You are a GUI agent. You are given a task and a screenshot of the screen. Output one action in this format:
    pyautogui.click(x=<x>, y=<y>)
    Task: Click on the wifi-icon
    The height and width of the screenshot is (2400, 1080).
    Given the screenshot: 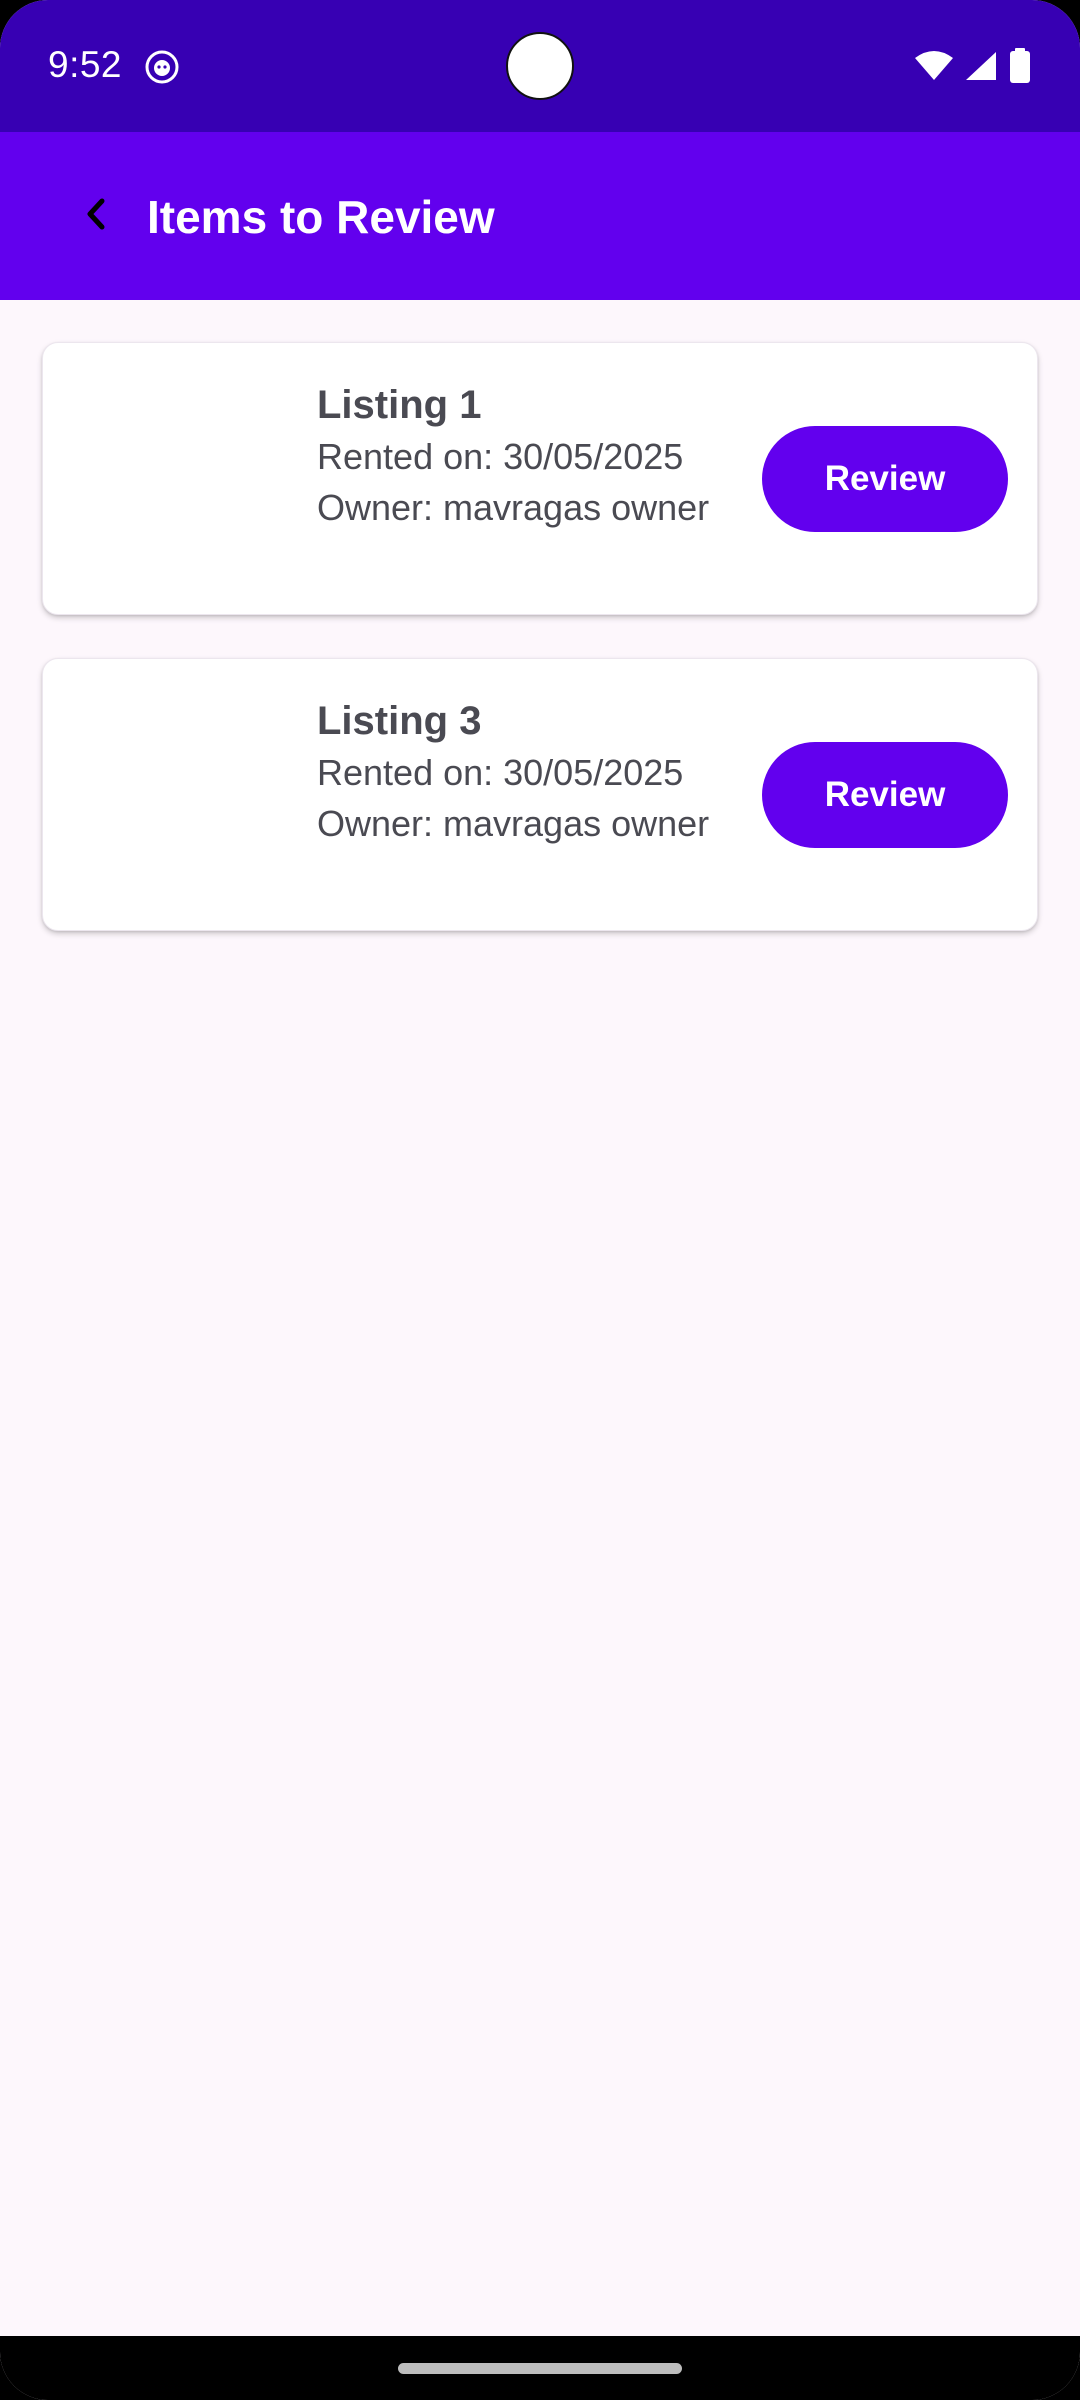 What is the action you would take?
    pyautogui.click(x=934, y=68)
    